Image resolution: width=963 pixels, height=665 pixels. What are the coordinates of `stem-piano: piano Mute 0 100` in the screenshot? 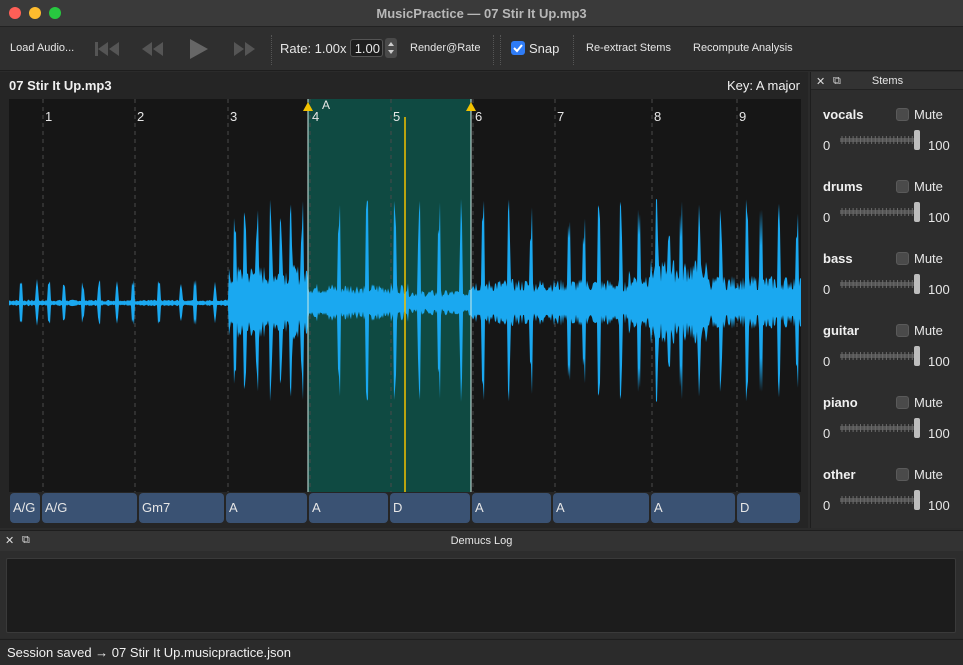 It's located at (887, 431).